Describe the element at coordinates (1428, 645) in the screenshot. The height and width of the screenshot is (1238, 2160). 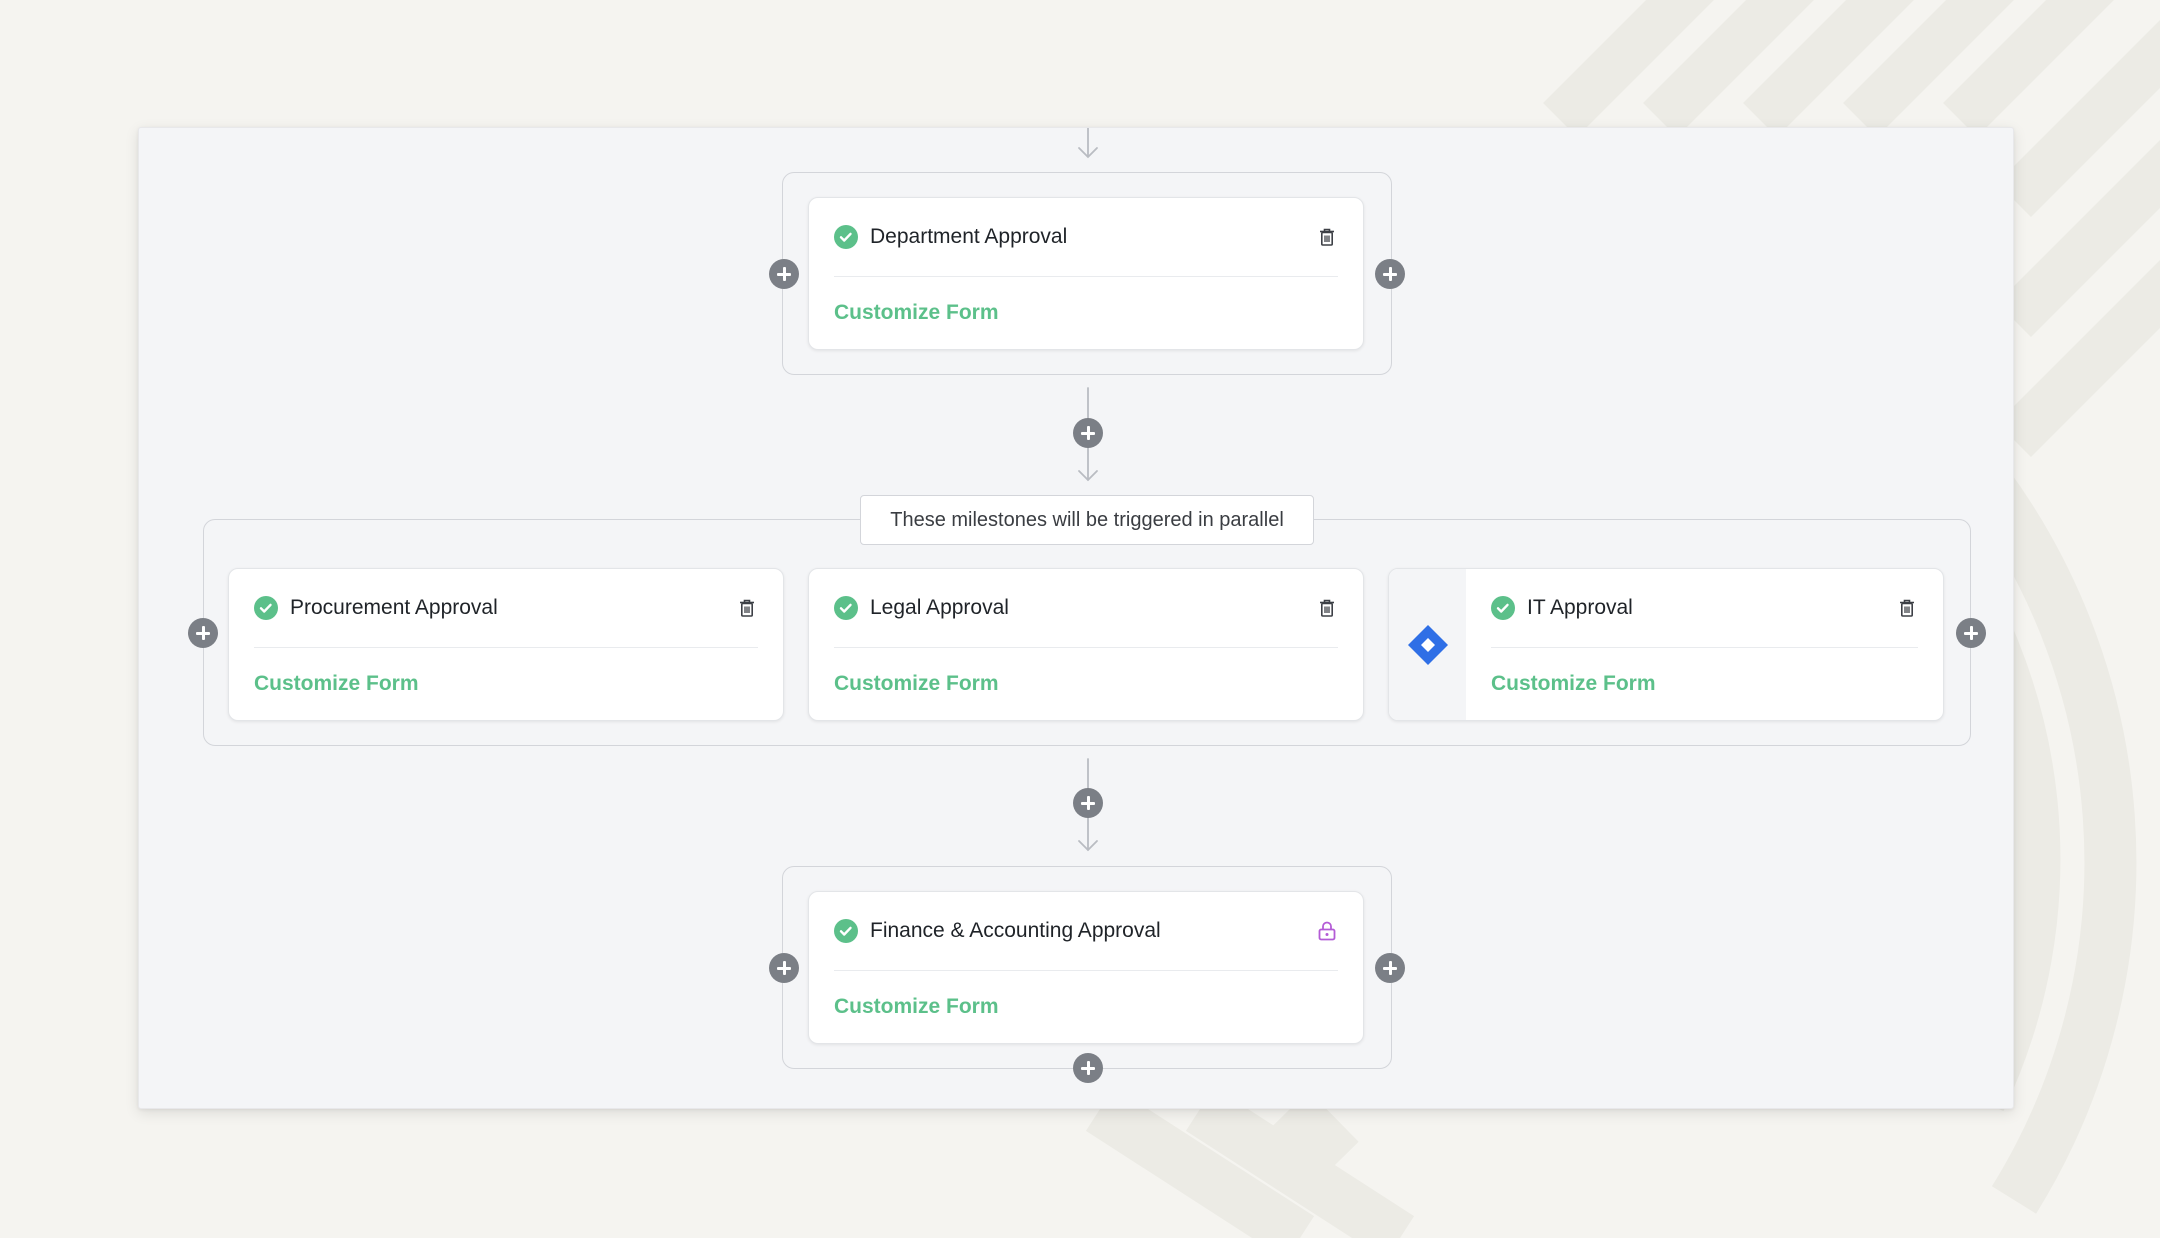
I see `jira-icon` at that location.